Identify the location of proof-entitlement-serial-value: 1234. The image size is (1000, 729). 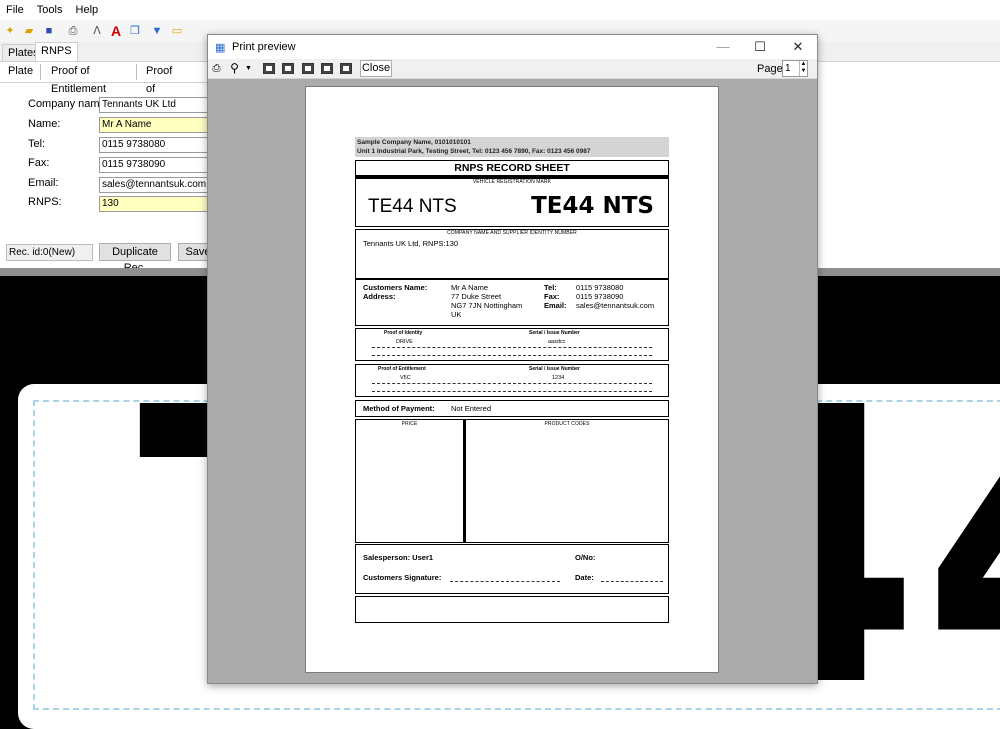
(558, 378).